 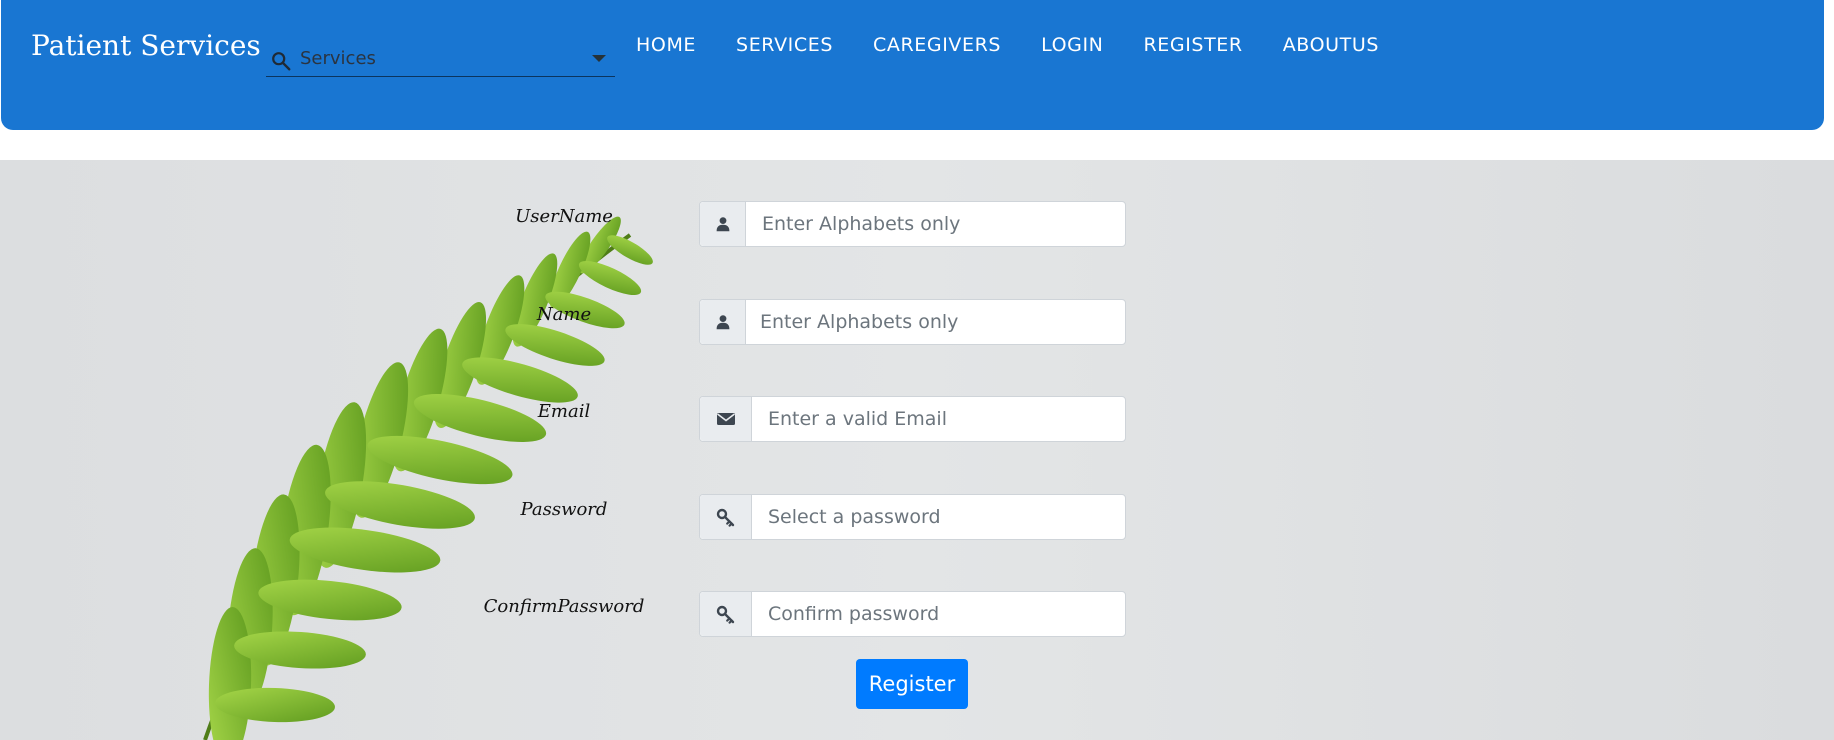 What do you see at coordinates (564, 411) in the screenshot?
I see `email-label: Email` at bounding box center [564, 411].